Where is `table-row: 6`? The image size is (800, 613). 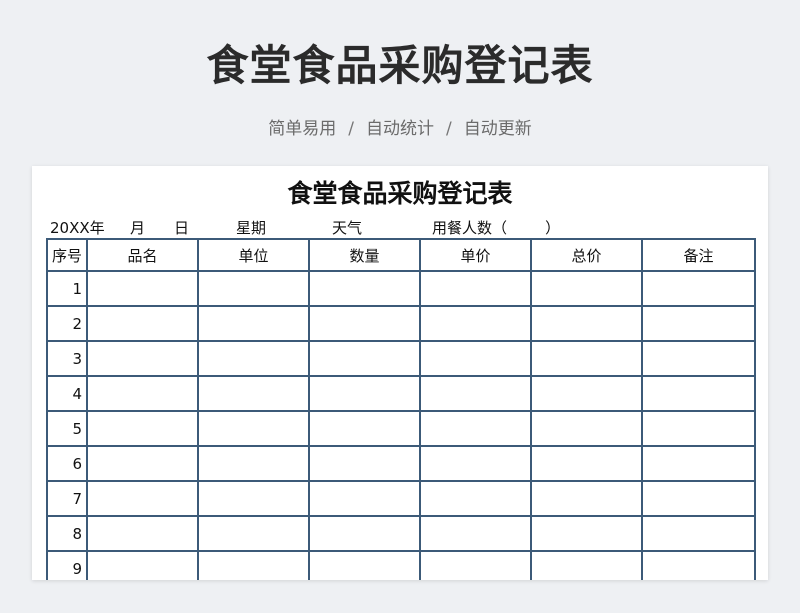 table-row: 6 is located at coordinates (401, 463).